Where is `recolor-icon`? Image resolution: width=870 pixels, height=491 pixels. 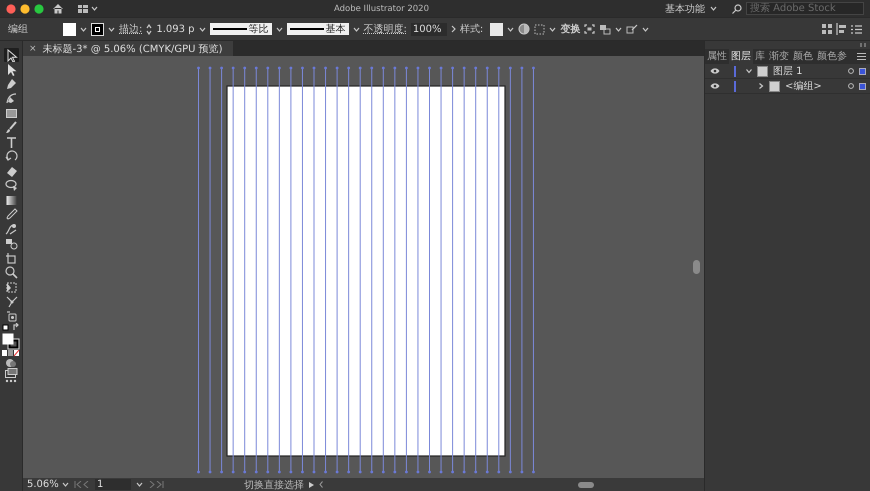 recolor-icon is located at coordinates (524, 29).